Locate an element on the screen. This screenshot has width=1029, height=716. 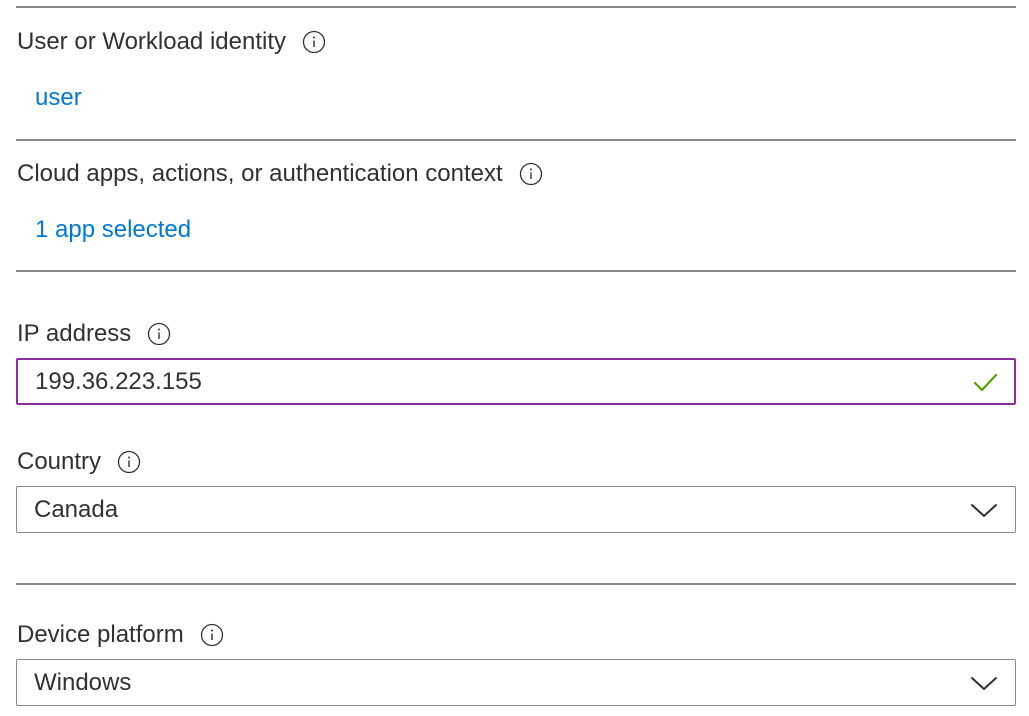
country-label: Country is located at coordinates (59, 461).